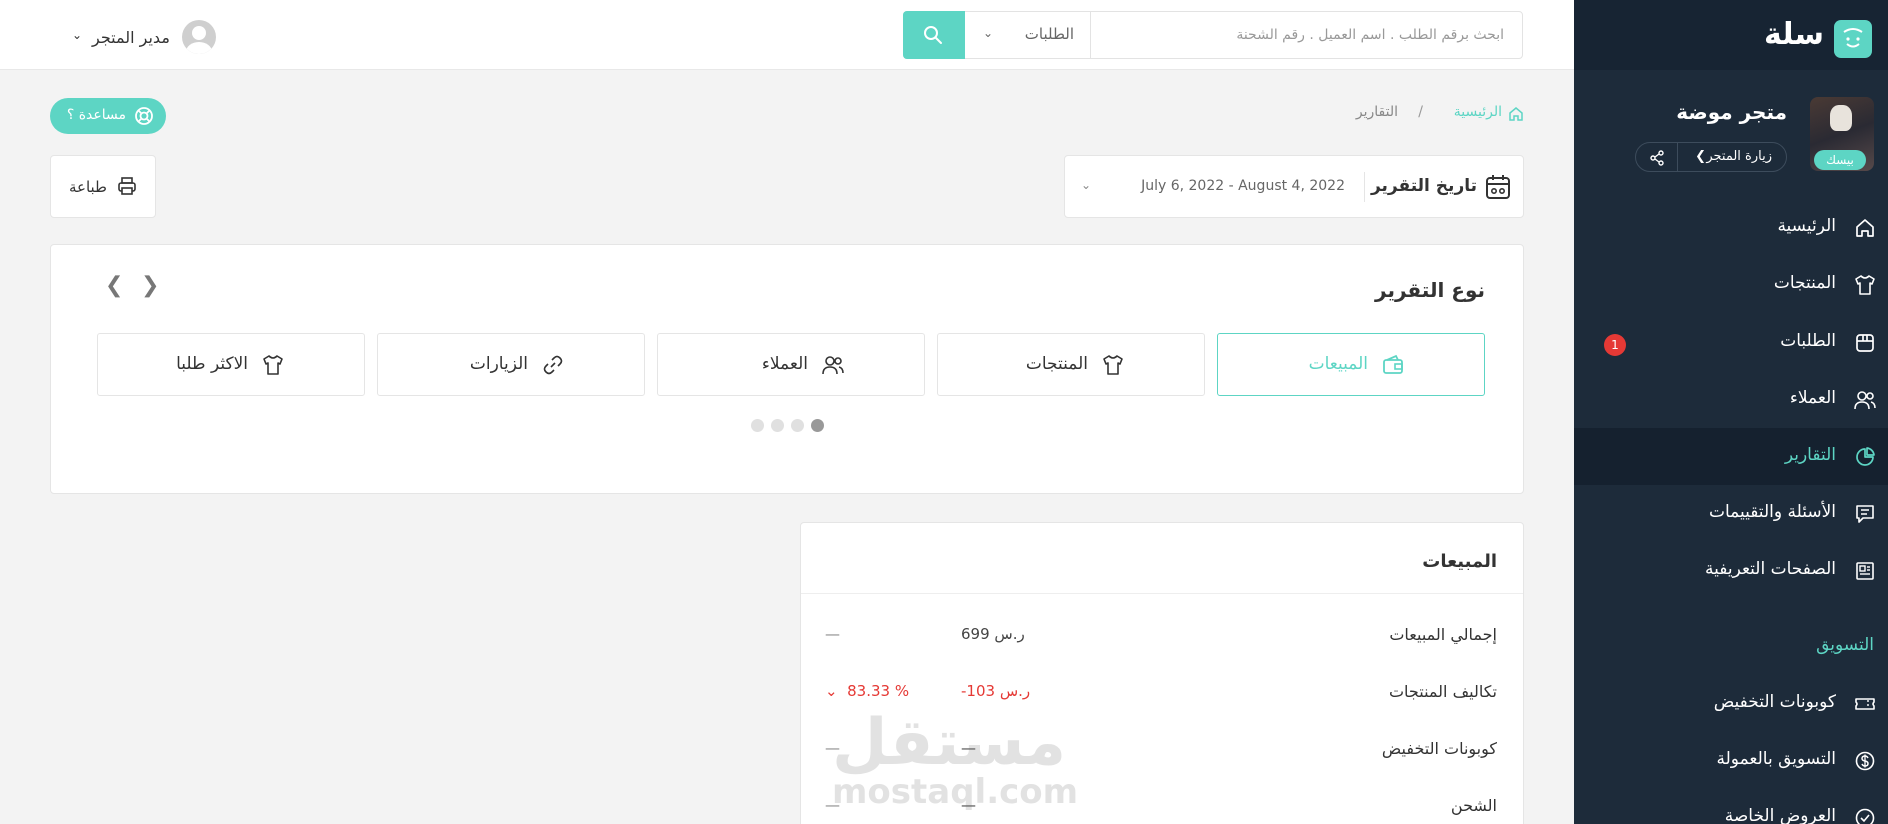  I want to click on report-type-customers: العملاء, so click(791, 364).